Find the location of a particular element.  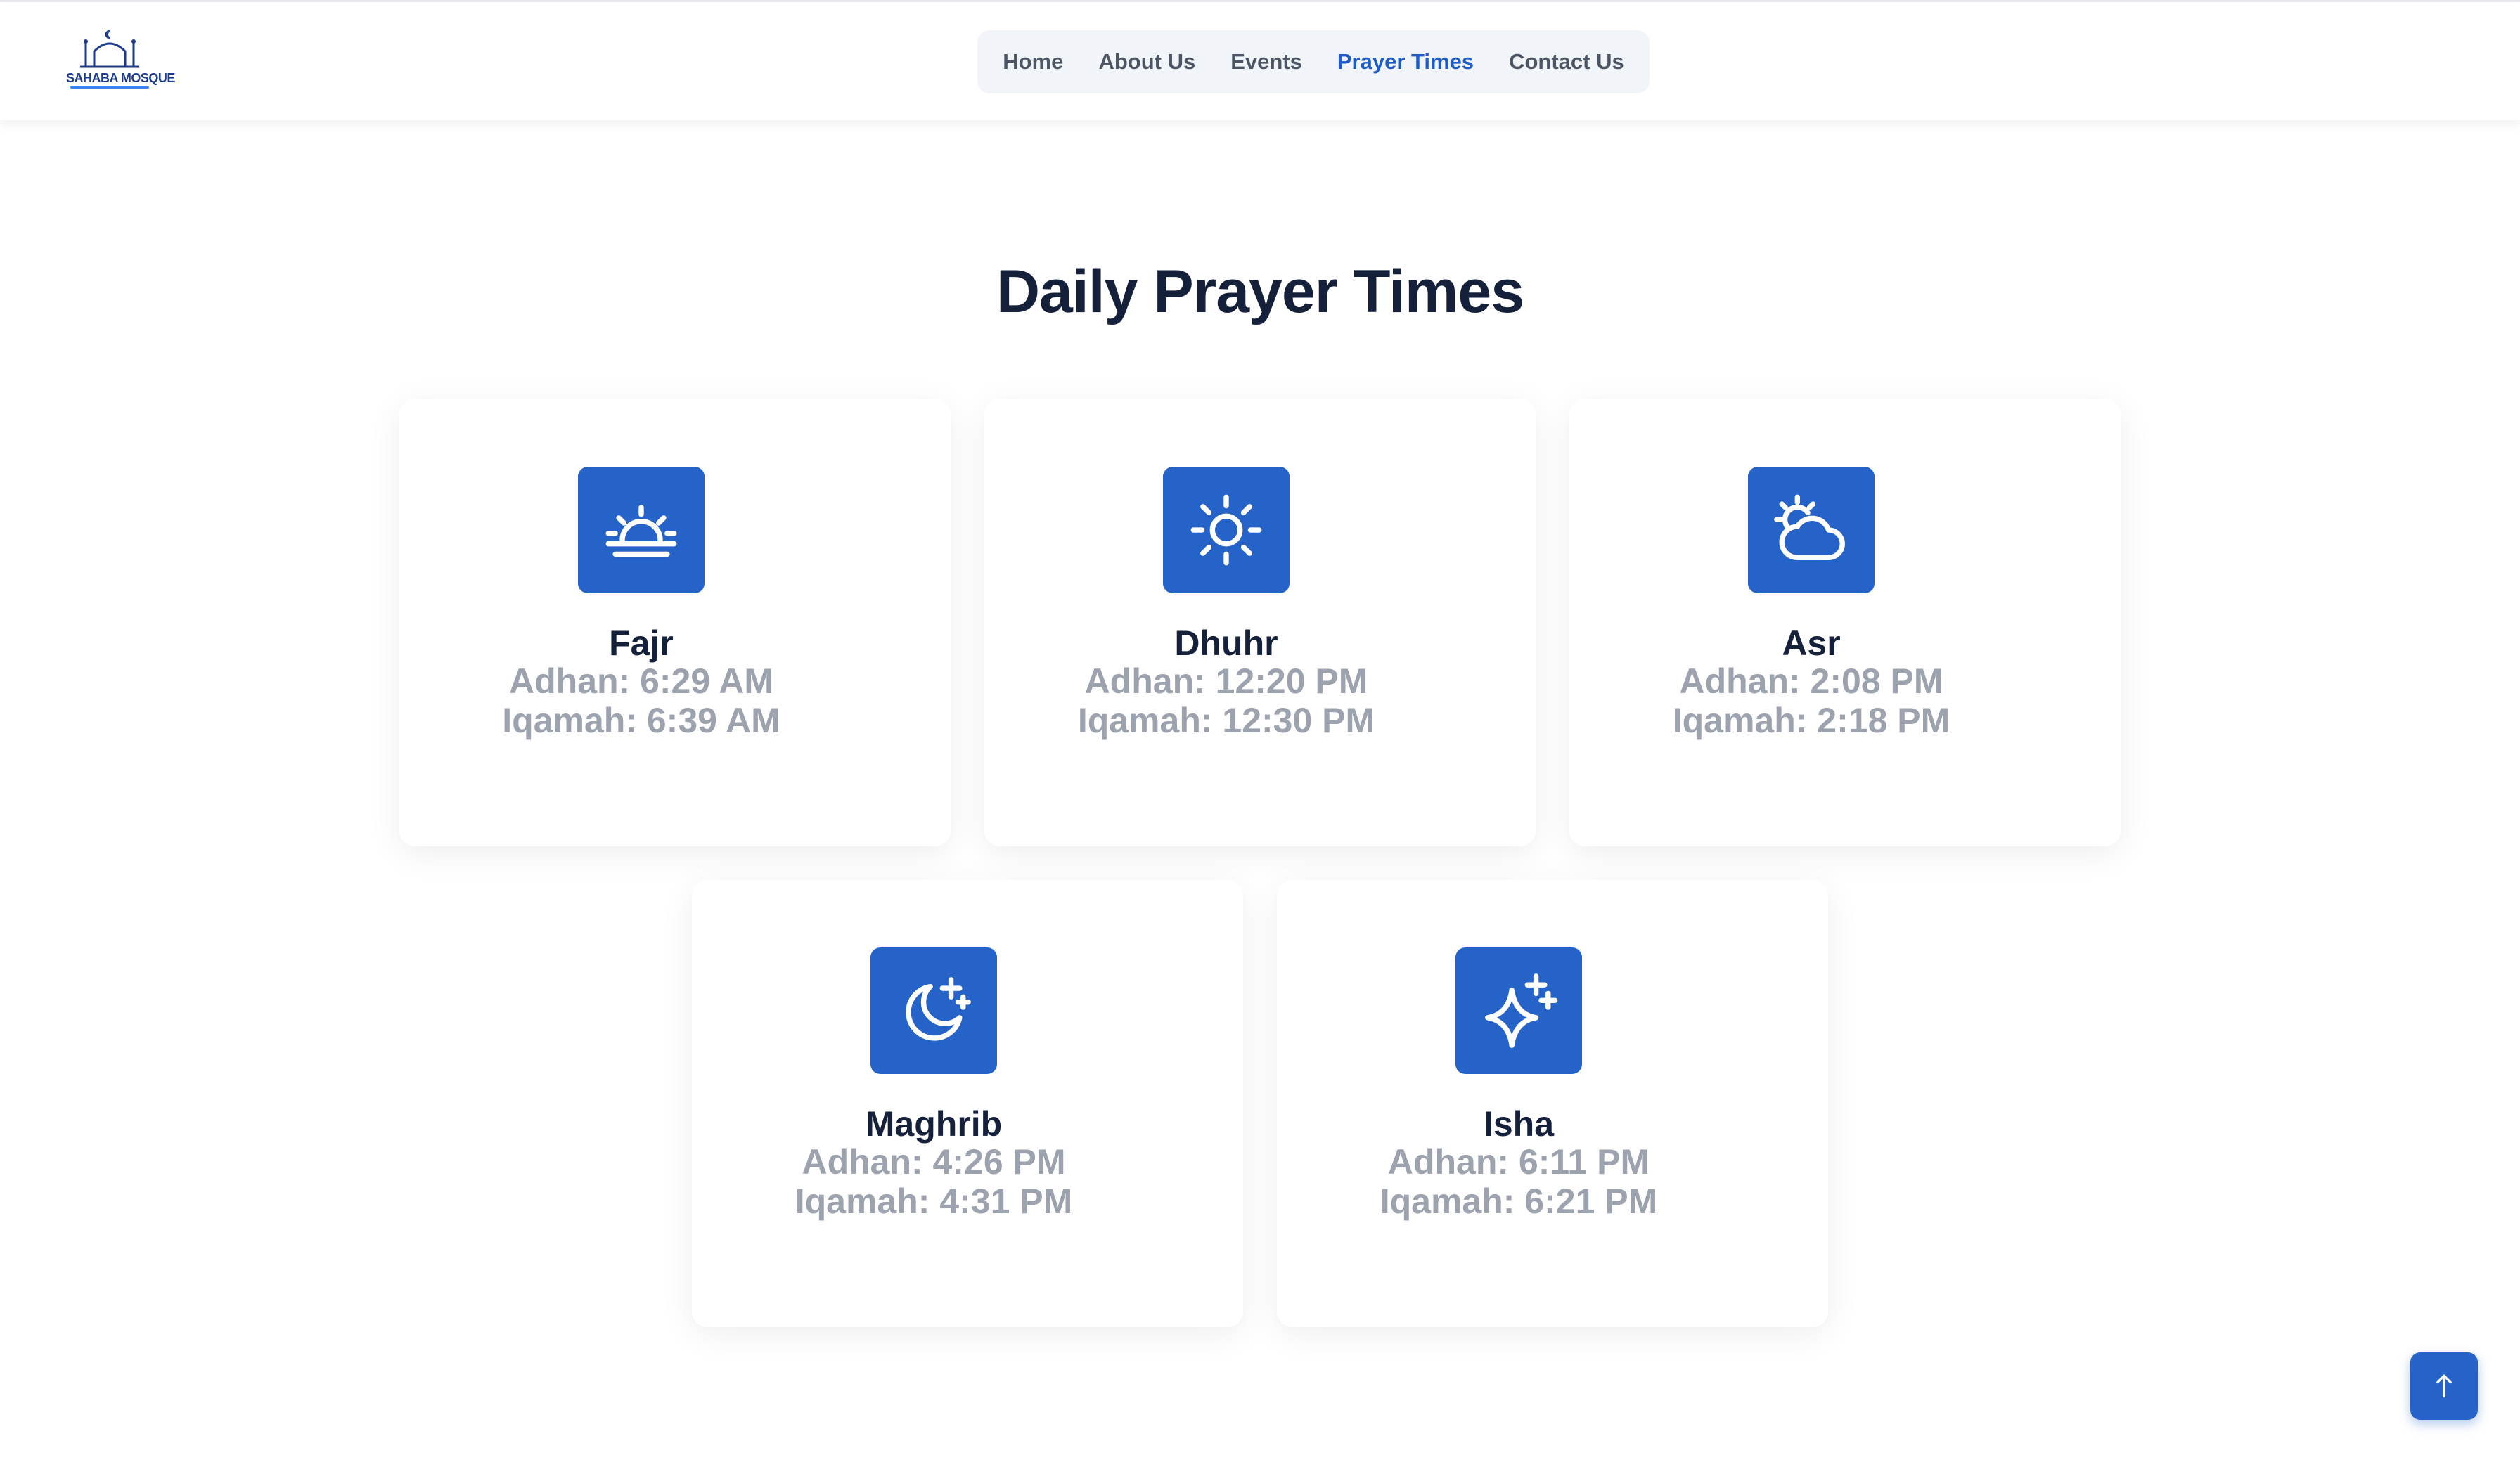

adhan-time: Adhan: 12:20 PM is located at coordinates (1226, 681).